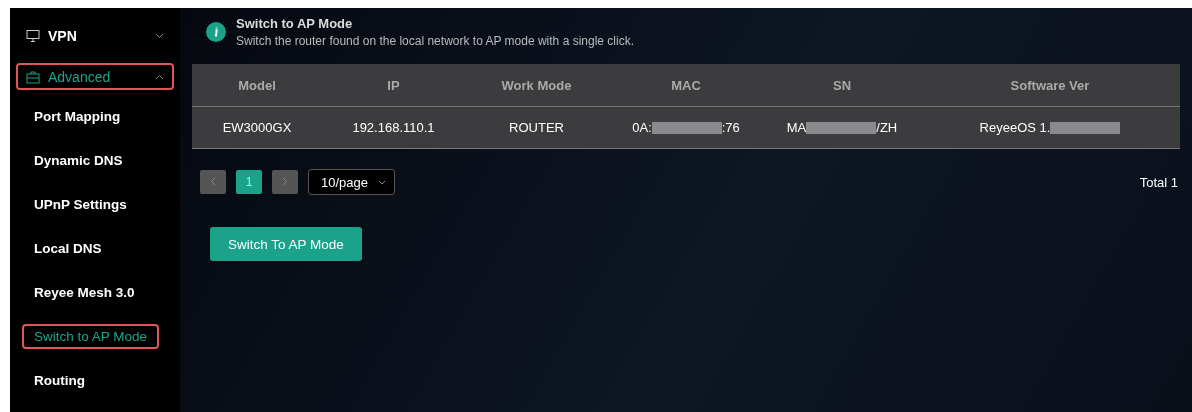 The height and width of the screenshot is (412, 1192). What do you see at coordinates (842, 85) in the screenshot?
I see `column-header: SN` at bounding box center [842, 85].